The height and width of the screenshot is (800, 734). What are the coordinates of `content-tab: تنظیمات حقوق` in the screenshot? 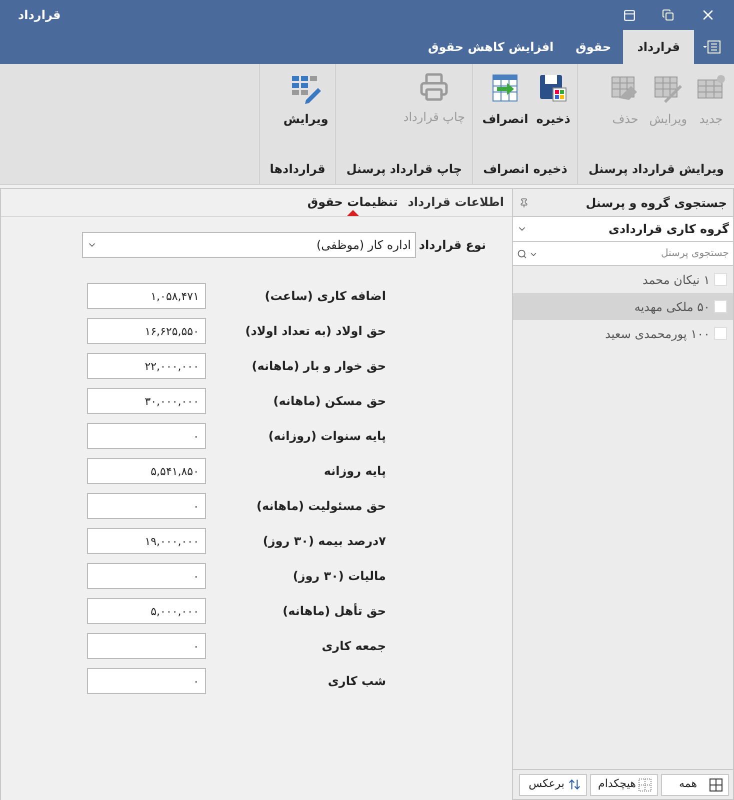 It's located at (352, 202).